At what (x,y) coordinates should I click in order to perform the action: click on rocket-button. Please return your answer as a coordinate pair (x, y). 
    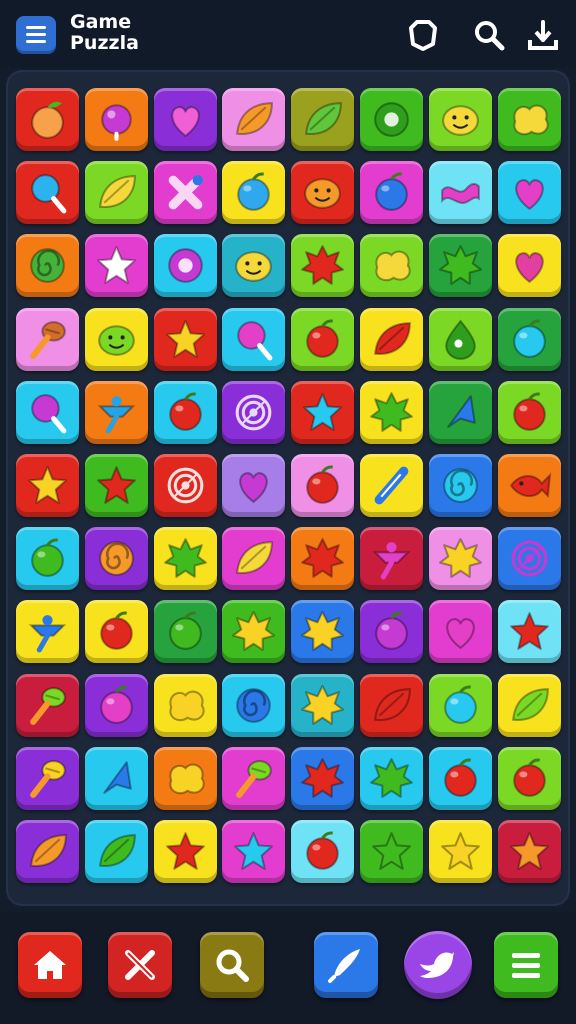
    Looking at the image, I should click on (346, 965).